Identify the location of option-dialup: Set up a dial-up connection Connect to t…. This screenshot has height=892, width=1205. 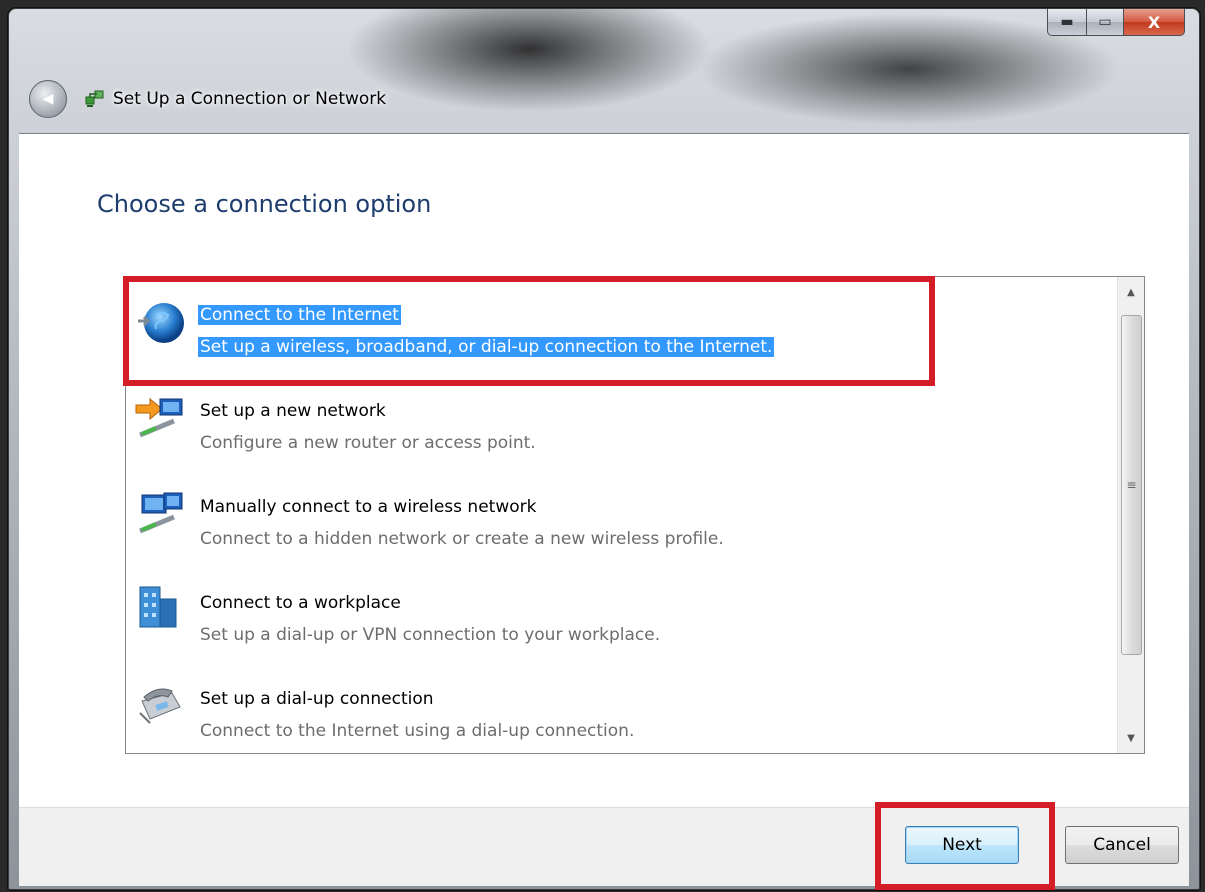
(621, 714).